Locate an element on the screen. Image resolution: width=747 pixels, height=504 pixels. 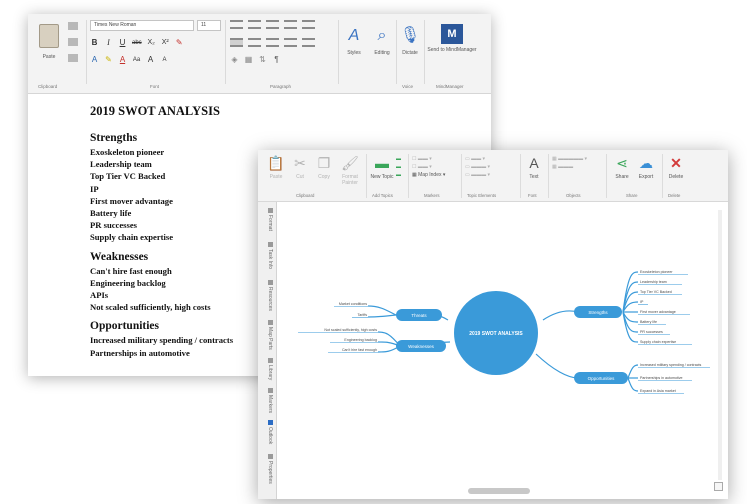
vertical-scrollbar is located at coordinates (720, 345).